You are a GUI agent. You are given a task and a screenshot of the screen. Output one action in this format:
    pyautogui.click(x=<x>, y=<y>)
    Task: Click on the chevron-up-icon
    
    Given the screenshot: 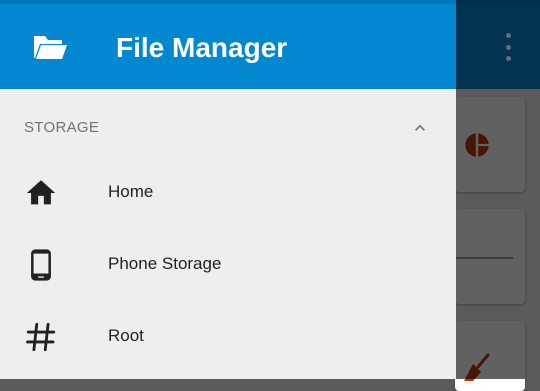 What is the action you would take?
    pyautogui.click(x=420, y=128)
    